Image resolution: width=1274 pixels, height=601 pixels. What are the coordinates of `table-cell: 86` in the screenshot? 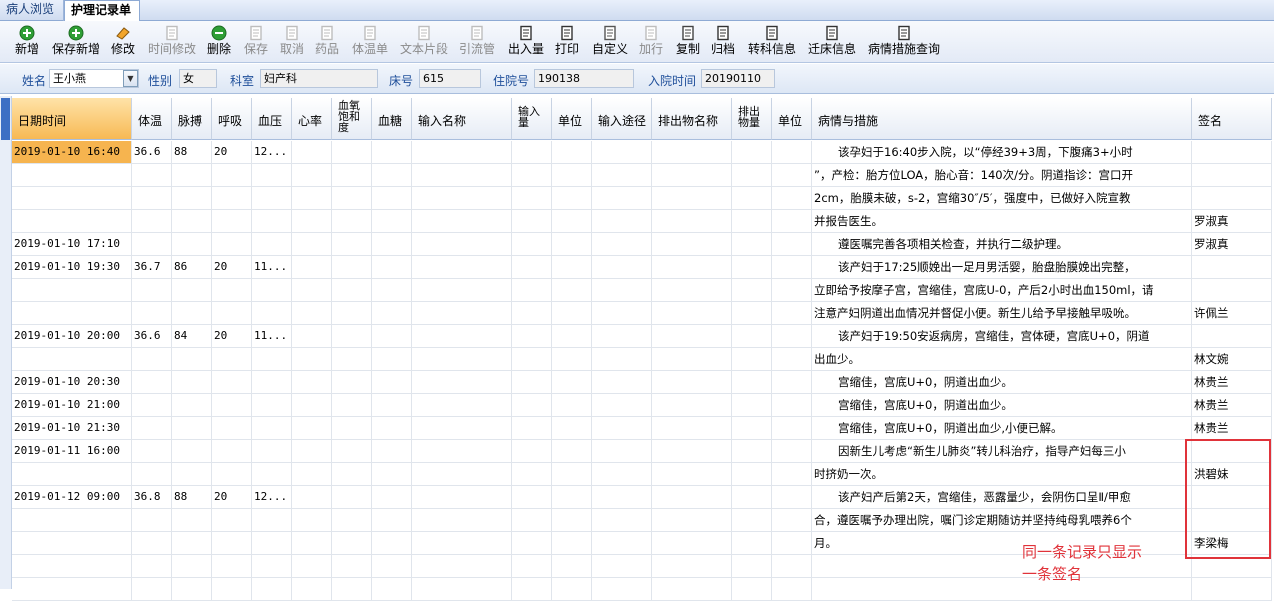 It's located at (192, 267).